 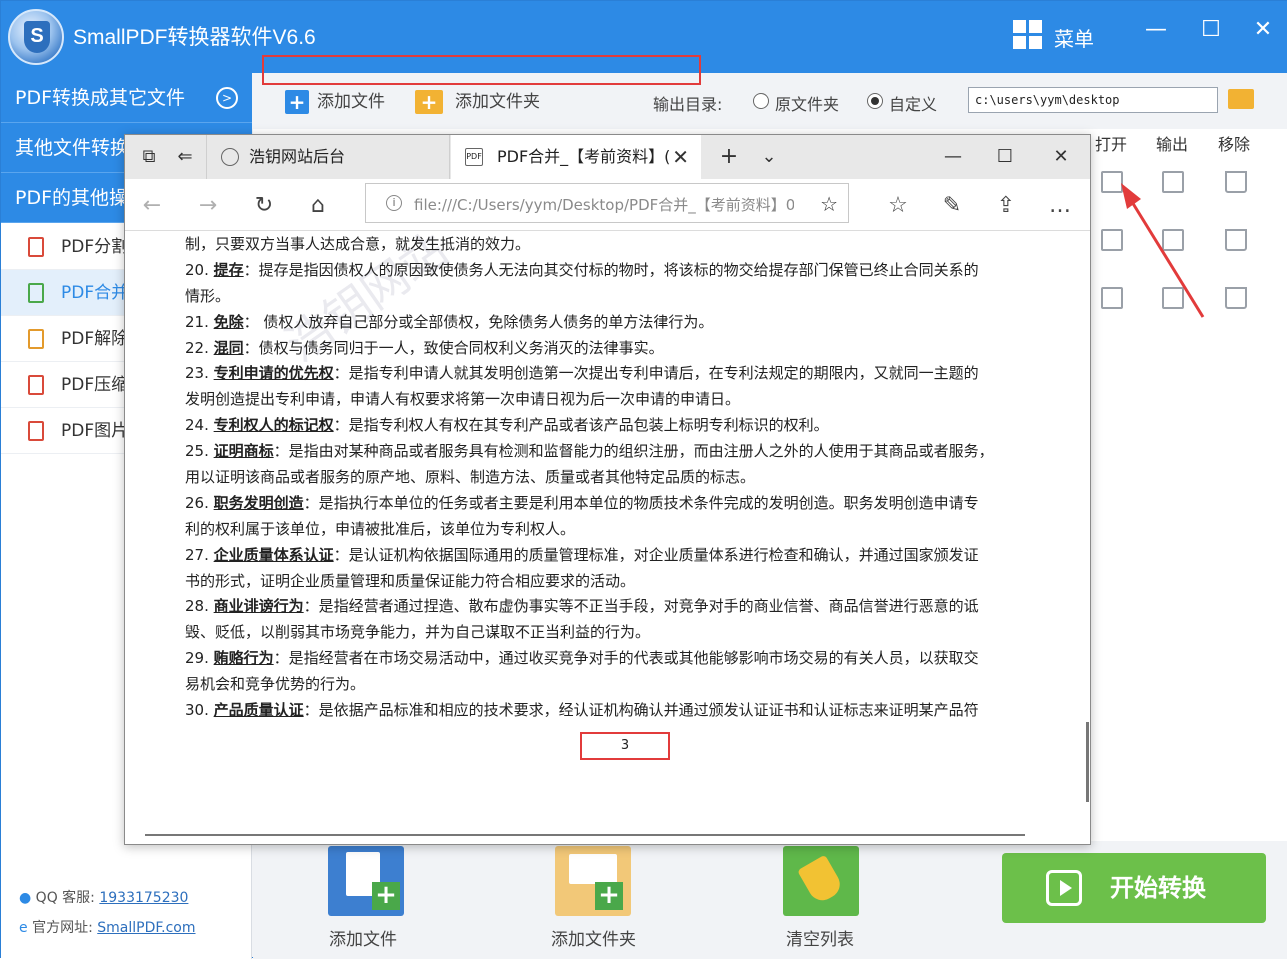 What do you see at coordinates (351, 102) in the screenshot?
I see `add-file-label: 添加文件` at bounding box center [351, 102].